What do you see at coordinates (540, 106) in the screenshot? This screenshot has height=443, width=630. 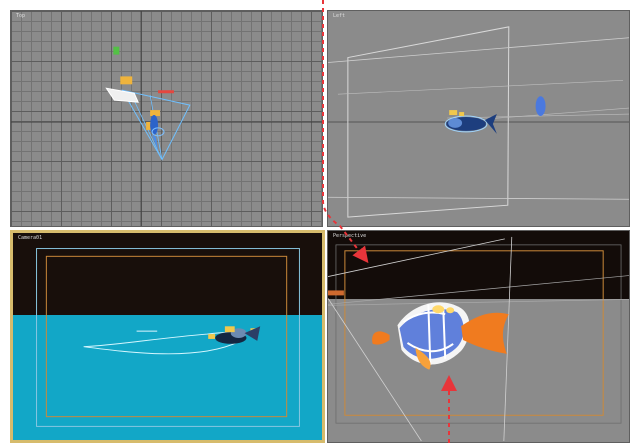 I see `blue-marker` at bounding box center [540, 106].